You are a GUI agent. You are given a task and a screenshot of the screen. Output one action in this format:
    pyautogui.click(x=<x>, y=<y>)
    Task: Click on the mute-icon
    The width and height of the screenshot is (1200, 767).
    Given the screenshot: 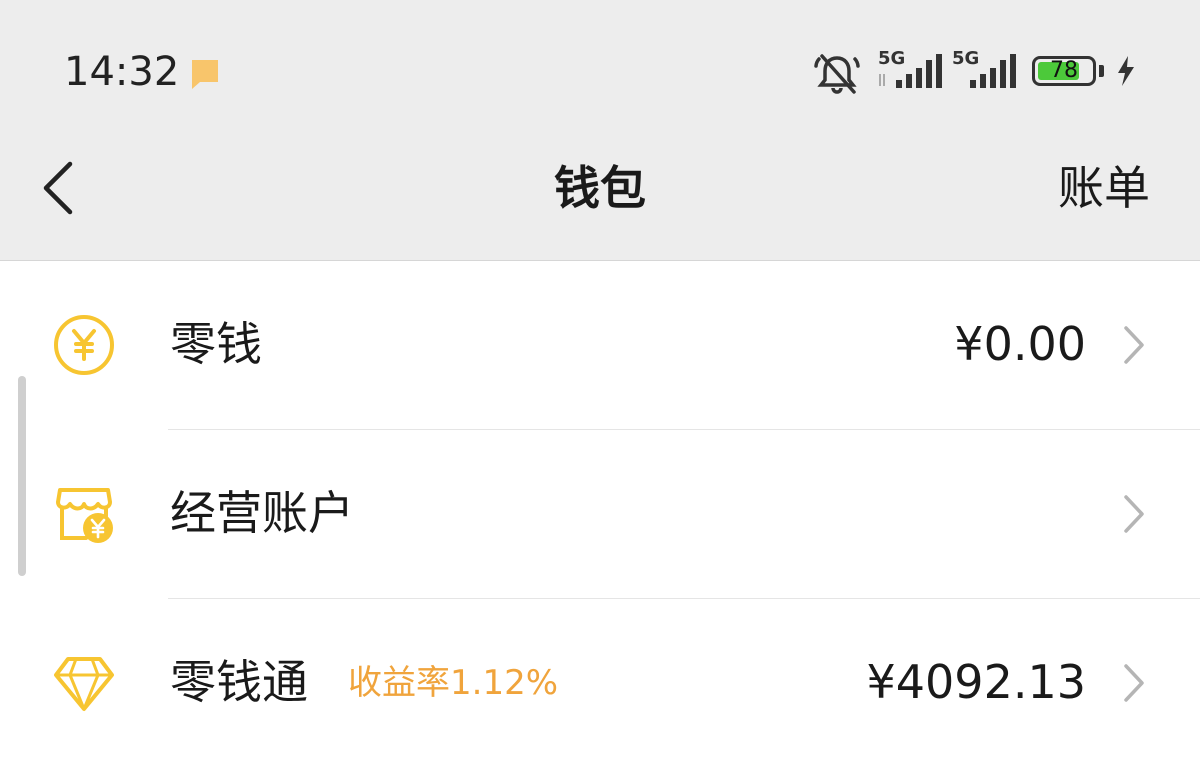 What is the action you would take?
    pyautogui.click(x=837, y=74)
    